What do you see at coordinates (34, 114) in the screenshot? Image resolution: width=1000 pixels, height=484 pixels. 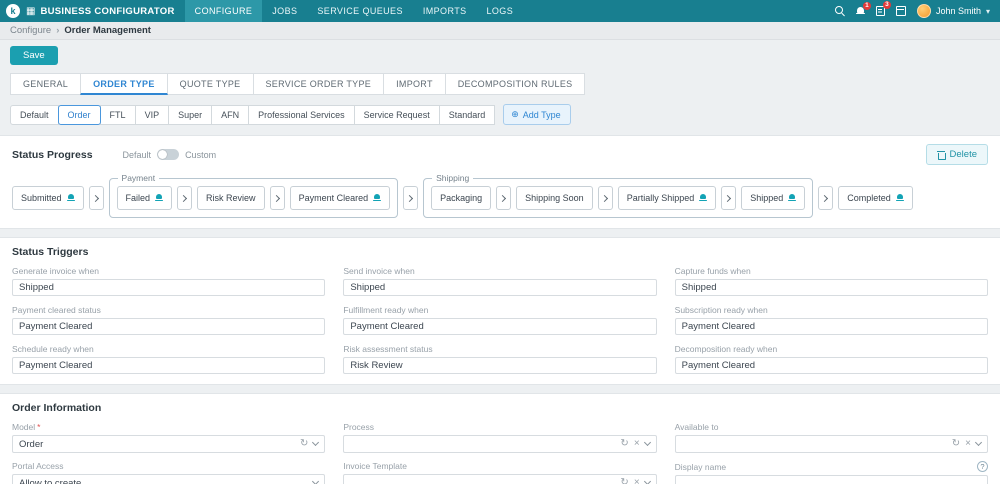 I see `chip-default: Default` at bounding box center [34, 114].